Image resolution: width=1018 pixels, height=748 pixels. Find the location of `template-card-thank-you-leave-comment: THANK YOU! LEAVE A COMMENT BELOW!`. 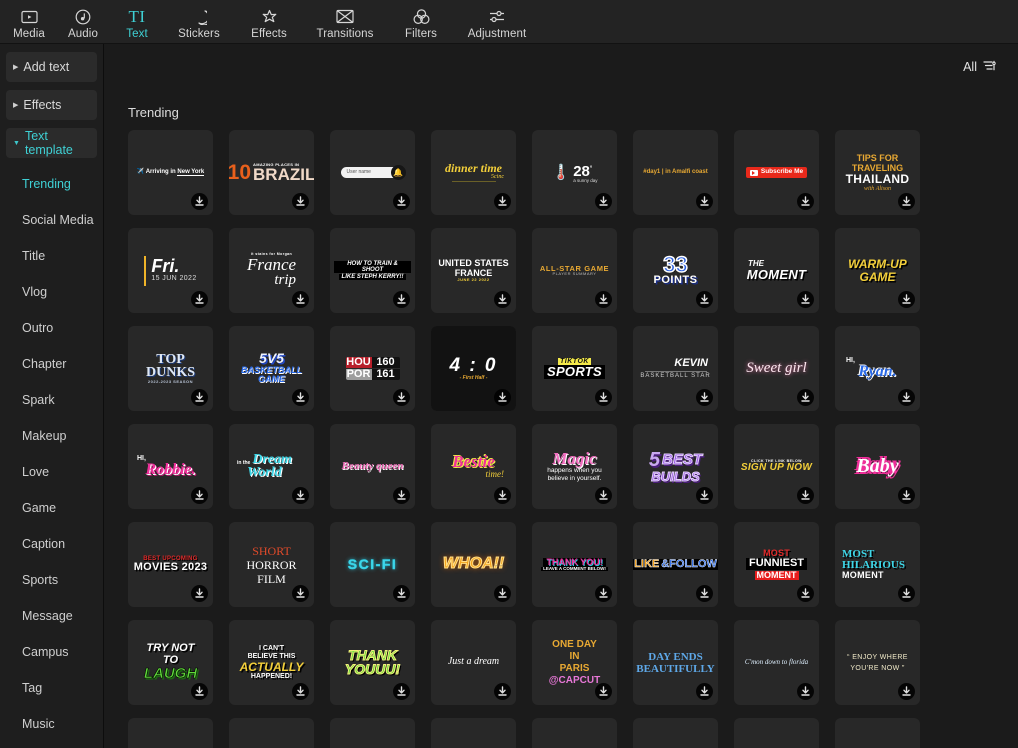

template-card-thank-you-leave-comment: THANK YOU! LEAVE A COMMENT BELOW! is located at coordinates (574, 564).